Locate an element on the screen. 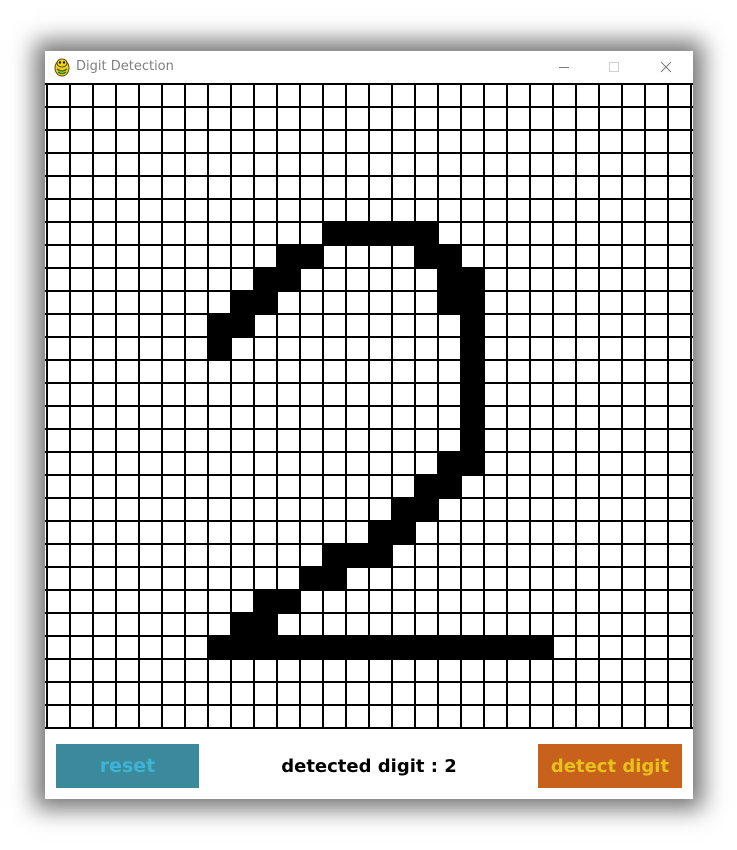  pygame-snake-icon is located at coordinates (62, 67).